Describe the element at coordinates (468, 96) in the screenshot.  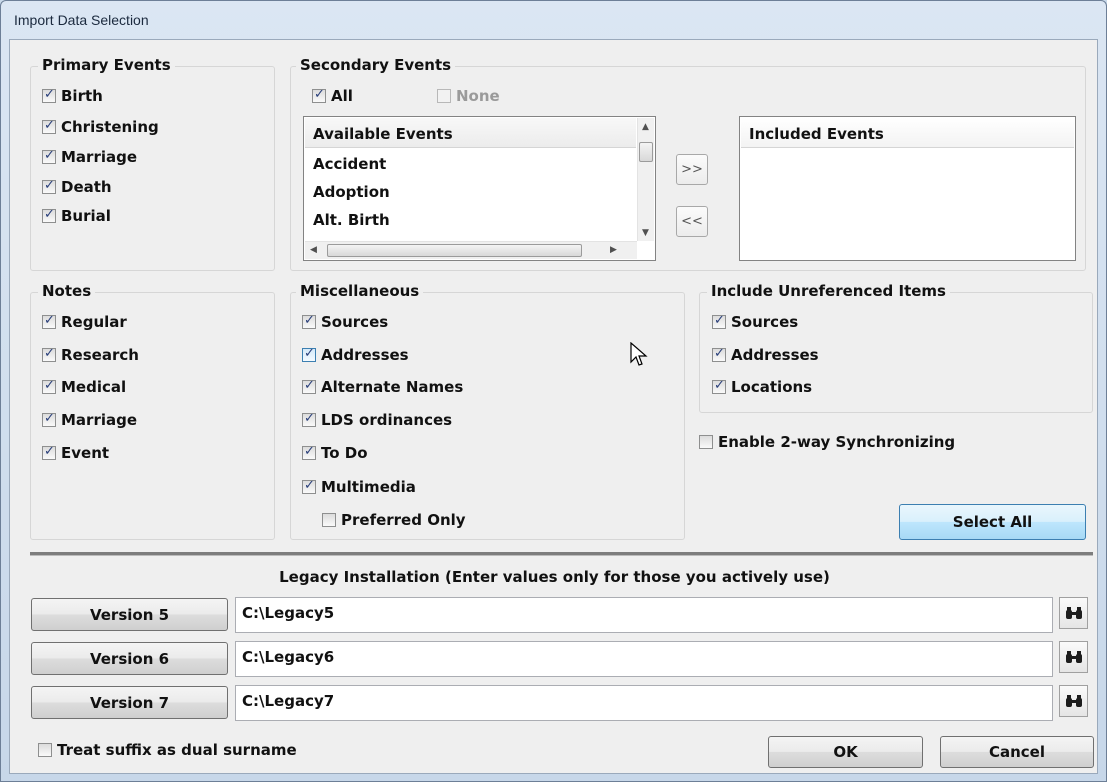
I see `checkbox-none-events: None` at that location.